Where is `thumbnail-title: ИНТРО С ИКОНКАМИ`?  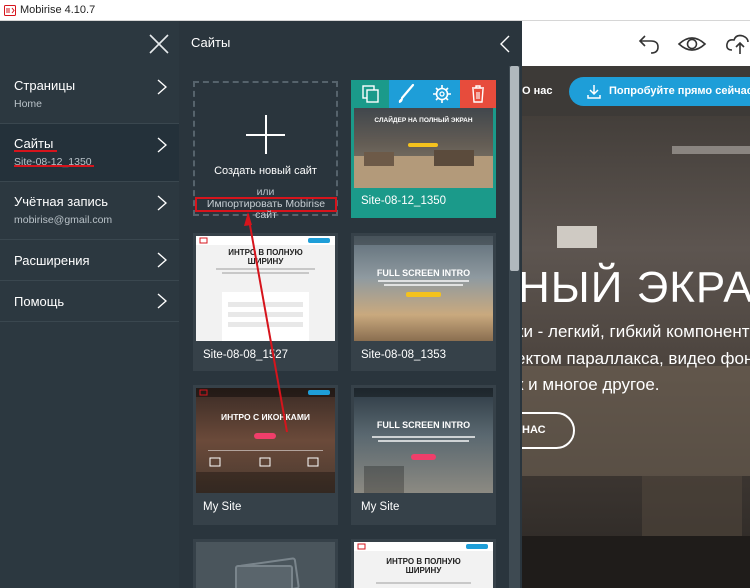
thumbnail-title: ИНТРО С ИКОНКАМИ is located at coordinates (265, 417).